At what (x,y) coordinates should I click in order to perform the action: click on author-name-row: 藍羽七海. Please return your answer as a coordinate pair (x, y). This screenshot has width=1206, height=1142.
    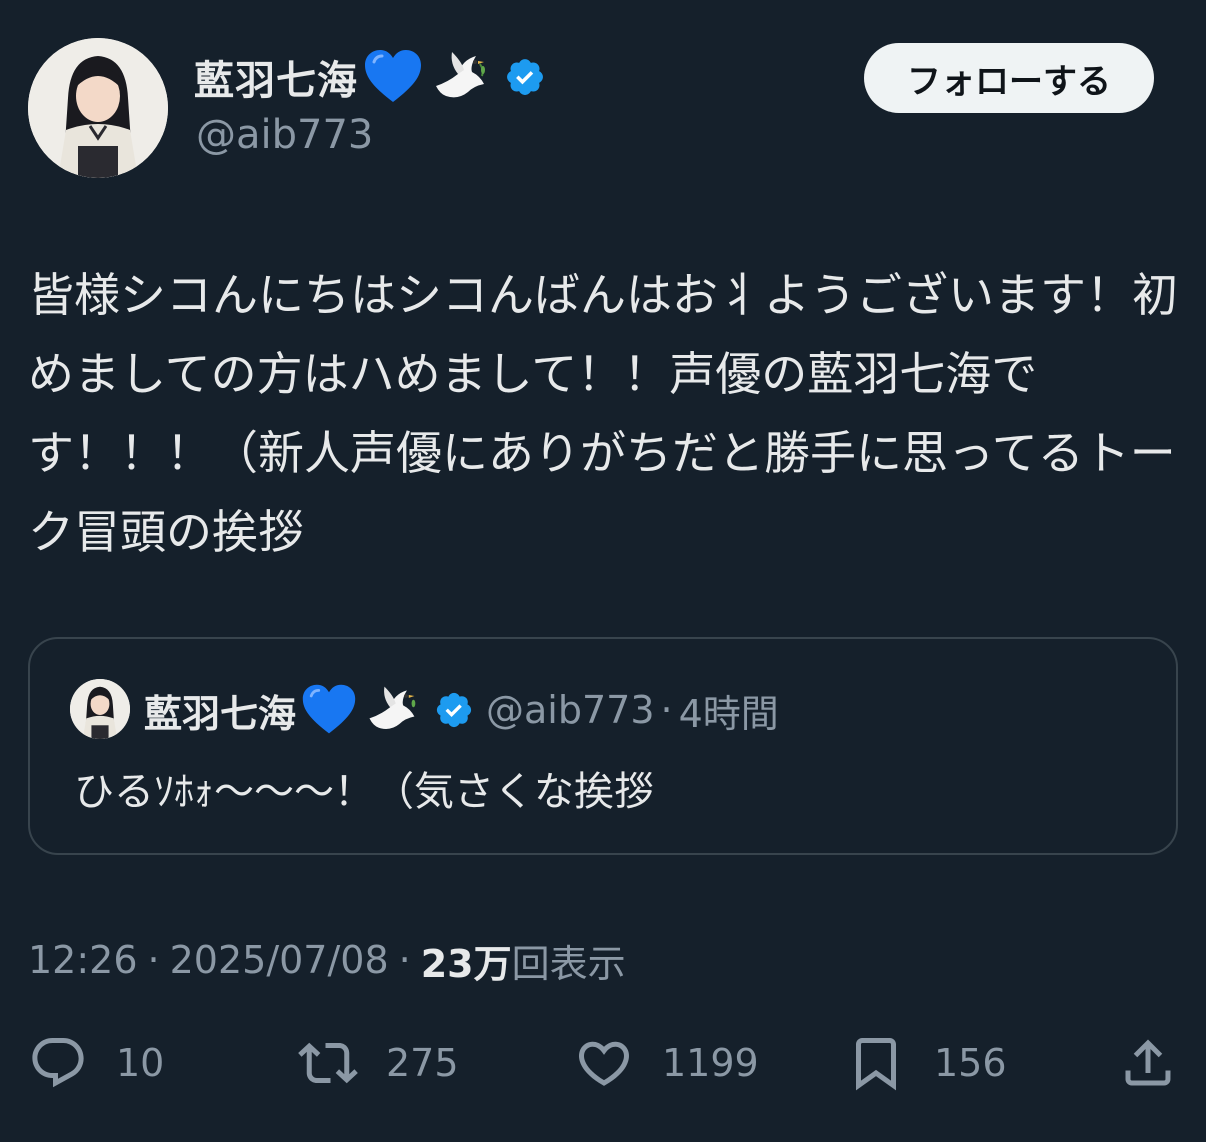
    Looking at the image, I should click on (370, 77).